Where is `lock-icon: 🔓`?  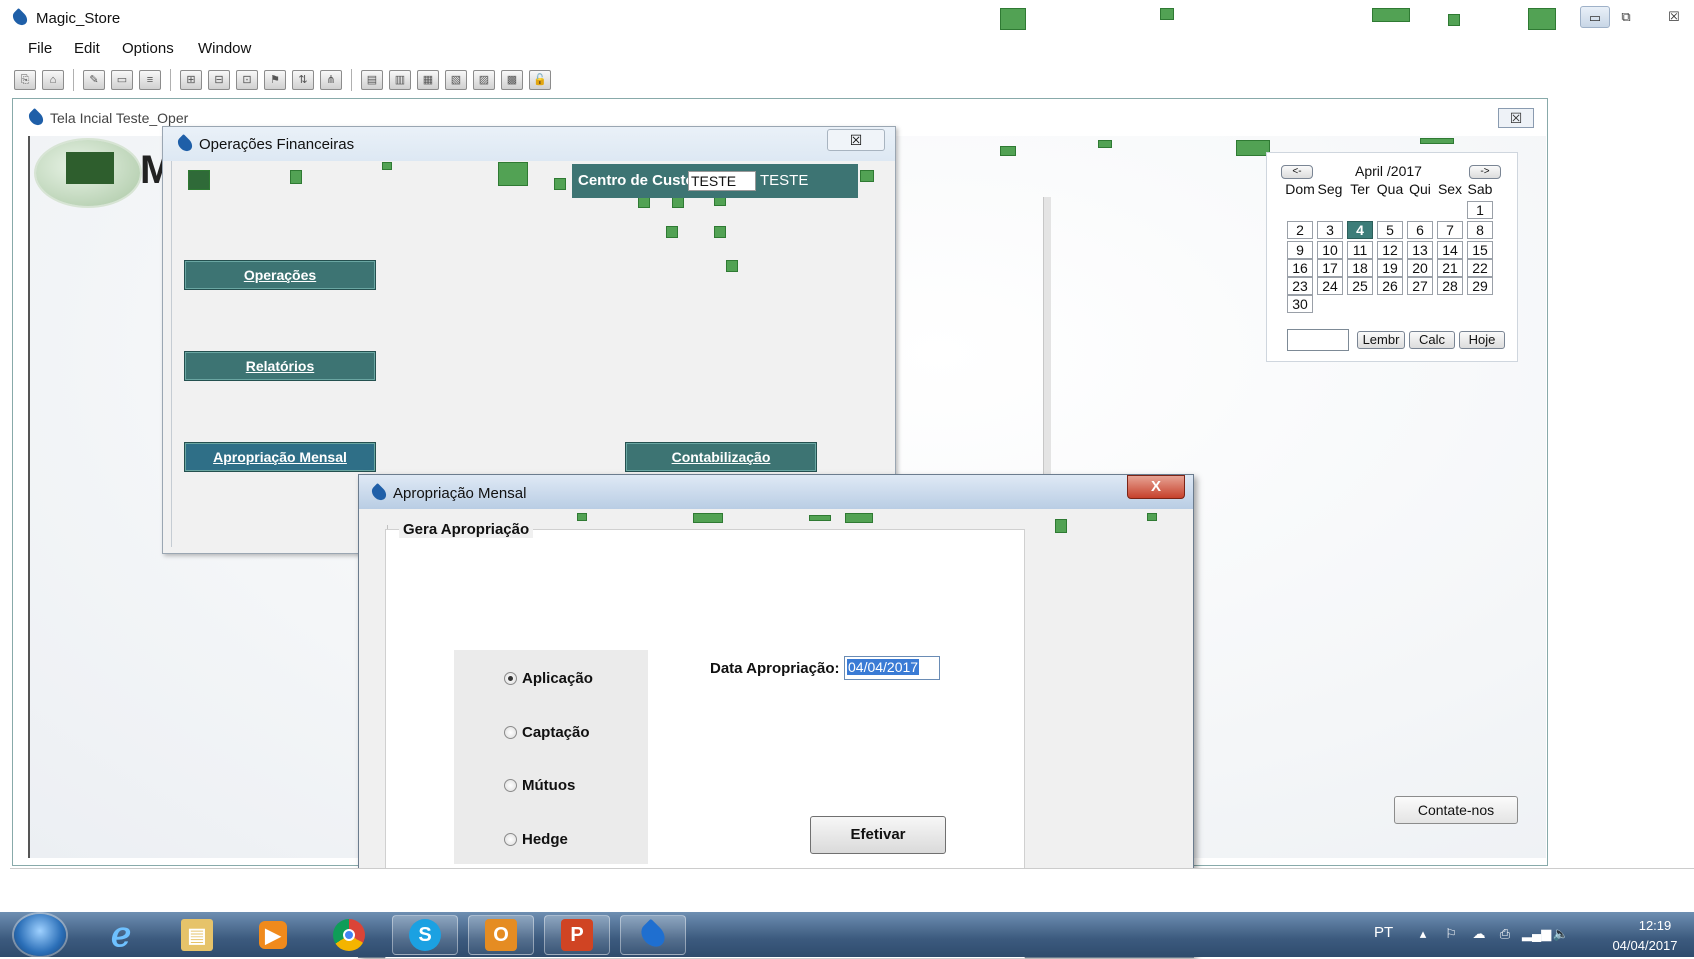
lock-icon: 🔓 is located at coordinates (540, 80).